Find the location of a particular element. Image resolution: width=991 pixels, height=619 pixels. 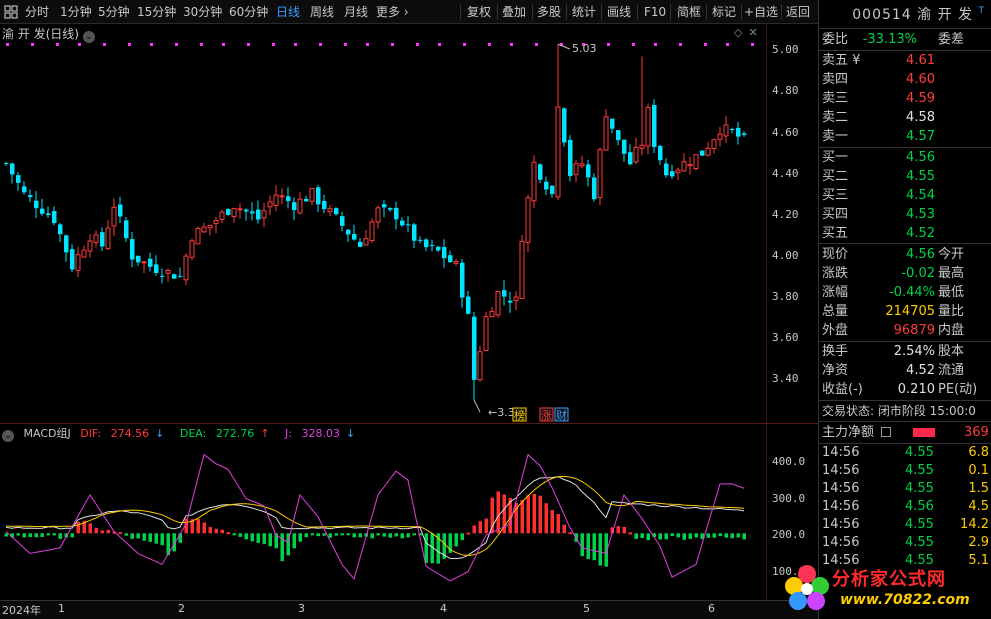

stat-label: 收益(-) is located at coordinates (842, 389).